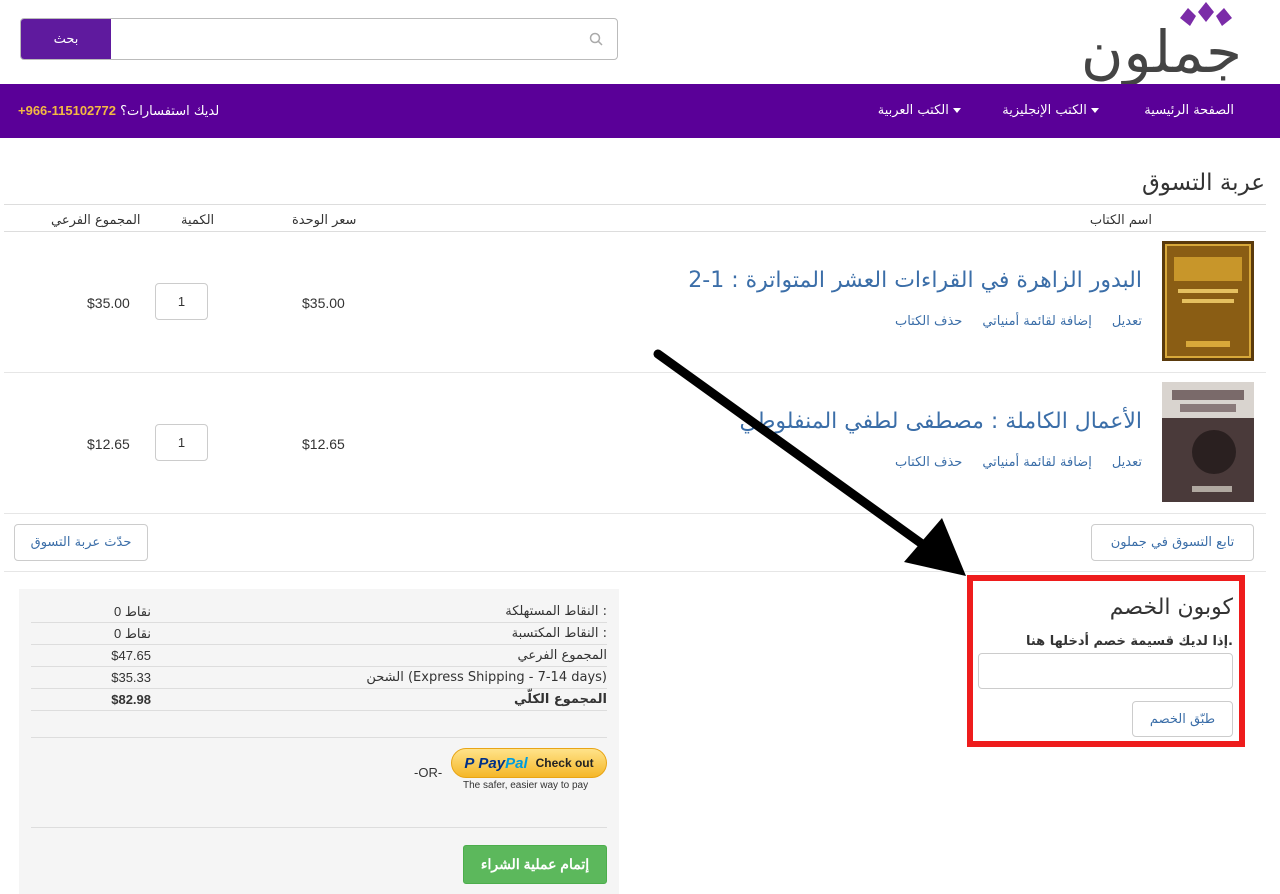 The width and height of the screenshot is (1280, 894). Describe the element at coordinates (526, 785) in the screenshot. I see `paypal-tagline: The safer, easier way to pay` at that location.